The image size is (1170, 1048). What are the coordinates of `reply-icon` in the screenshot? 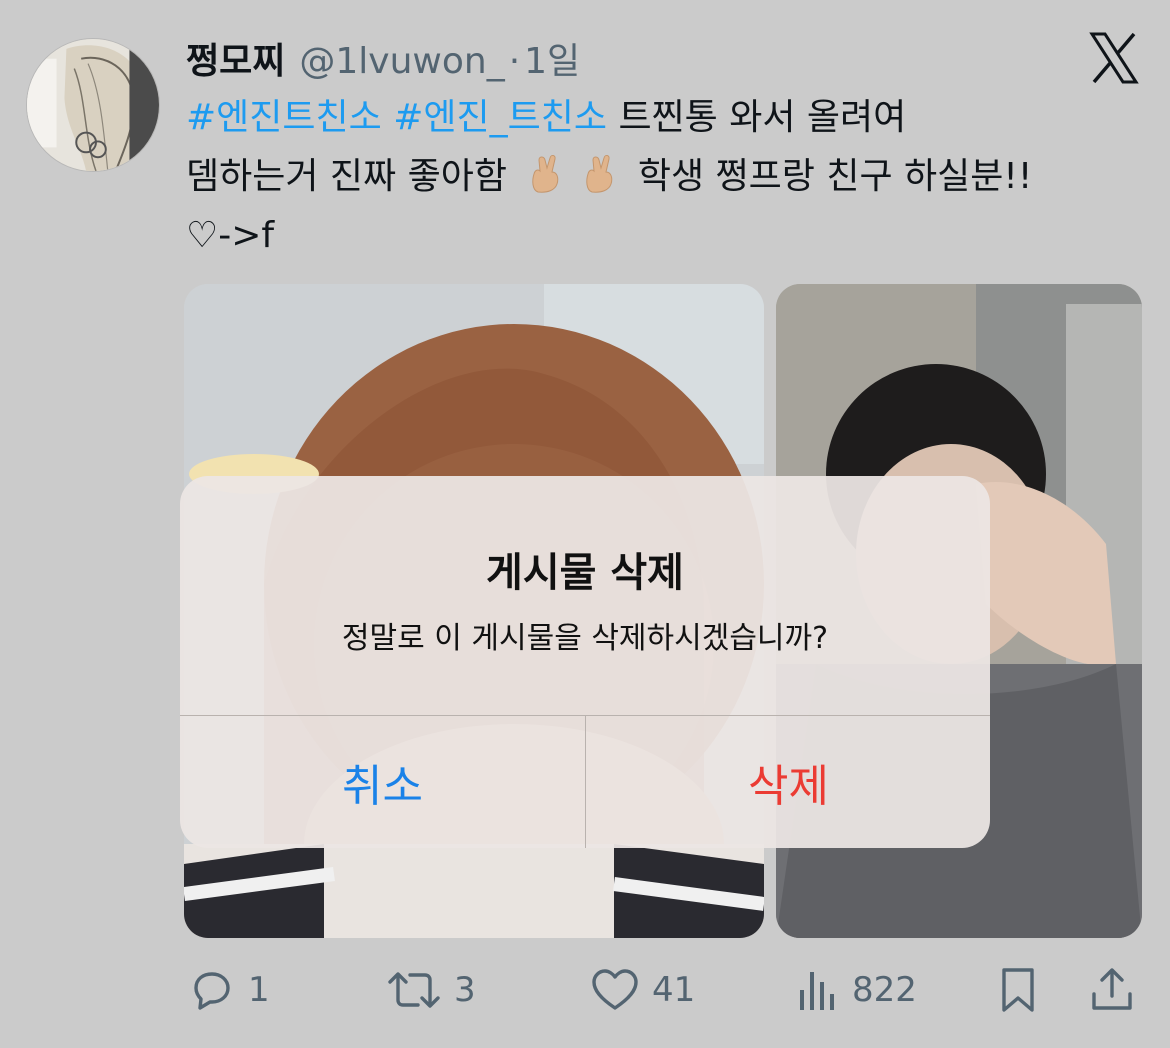 It's located at (212, 990).